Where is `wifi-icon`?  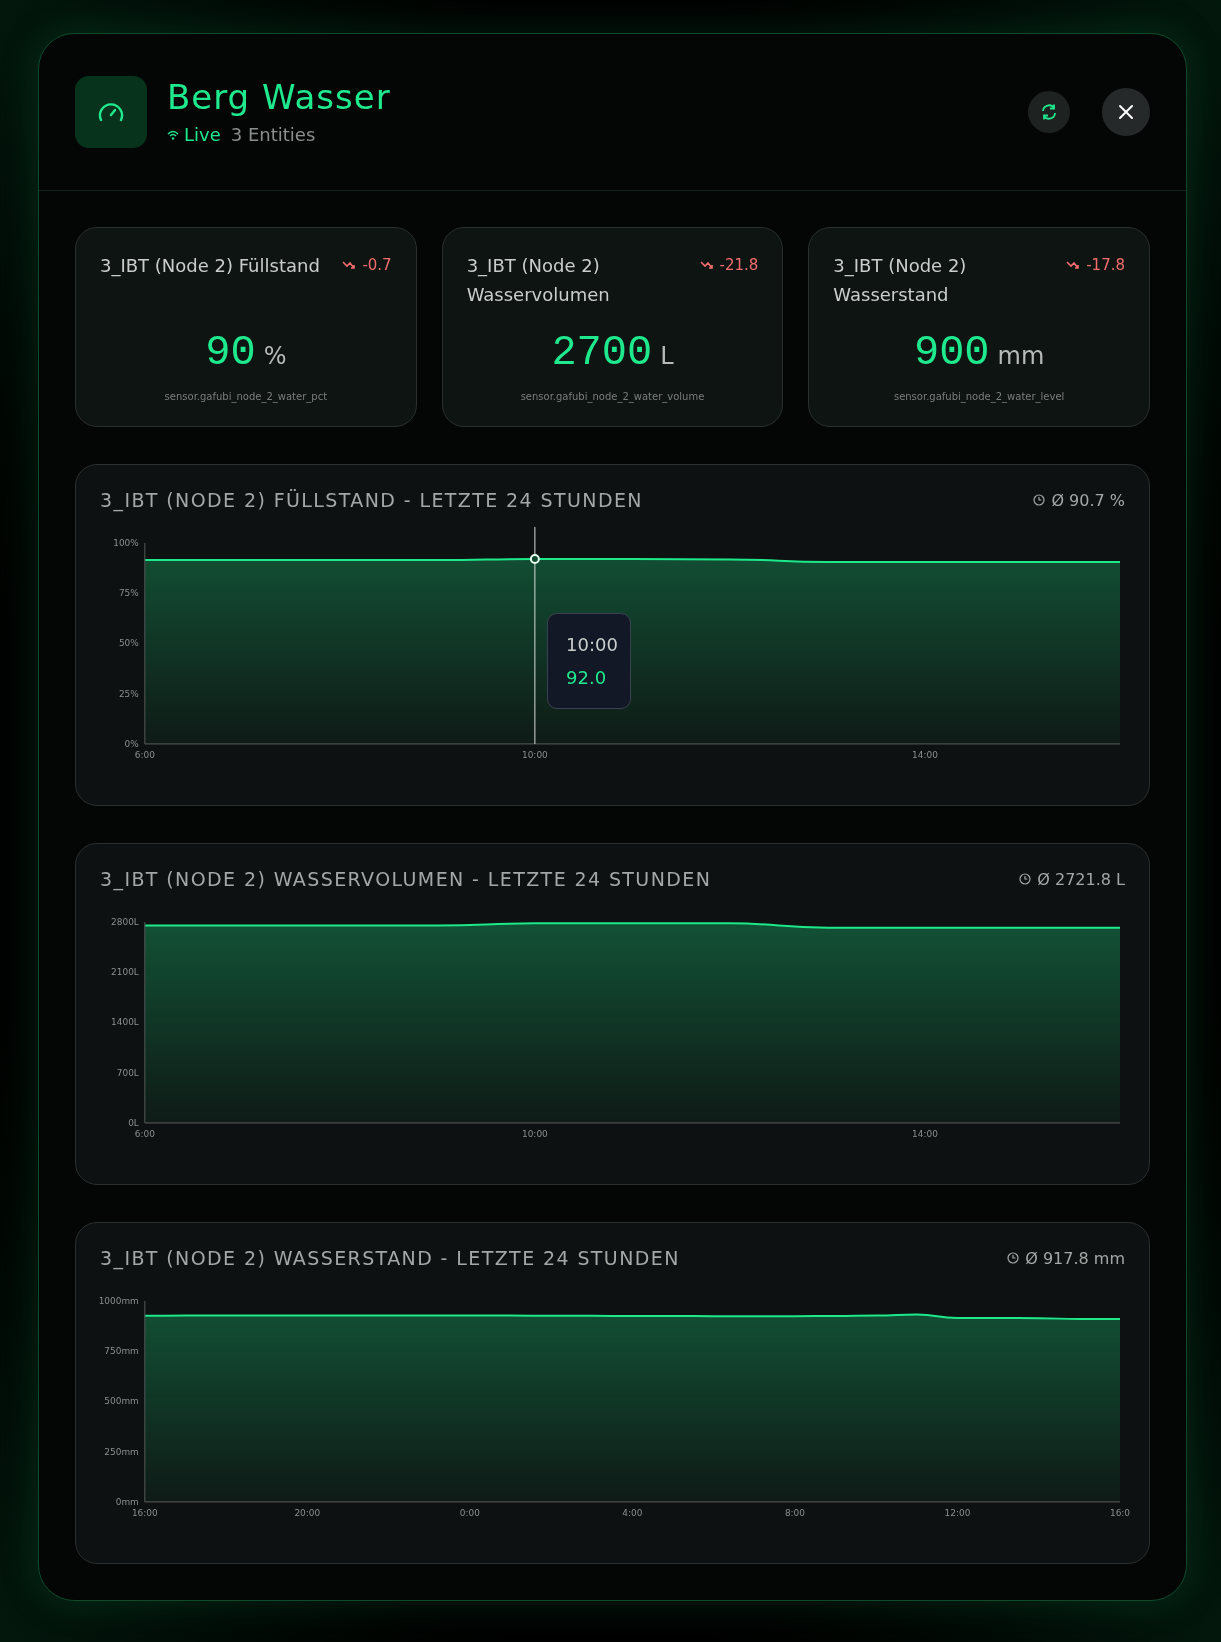 wifi-icon is located at coordinates (173, 134).